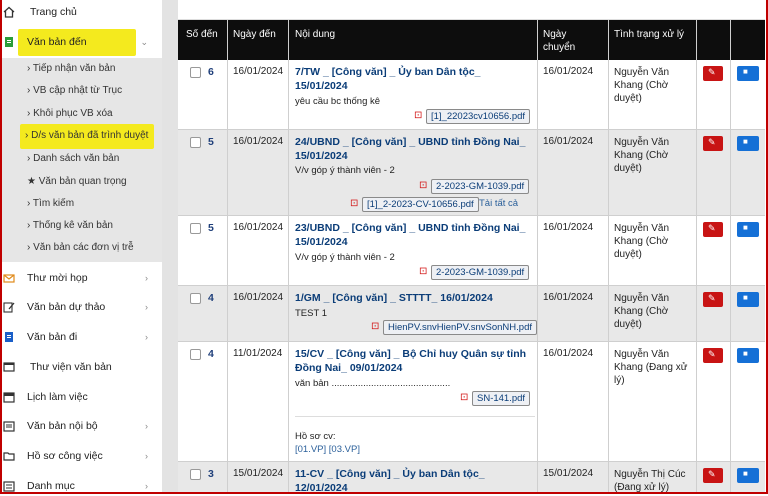 Image resolution: width=768 pixels, height=496 pixels. What do you see at coordinates (77, 181) in the screenshot?
I see `submenu-item-important: ★ Văn bản quan trọng` at bounding box center [77, 181].